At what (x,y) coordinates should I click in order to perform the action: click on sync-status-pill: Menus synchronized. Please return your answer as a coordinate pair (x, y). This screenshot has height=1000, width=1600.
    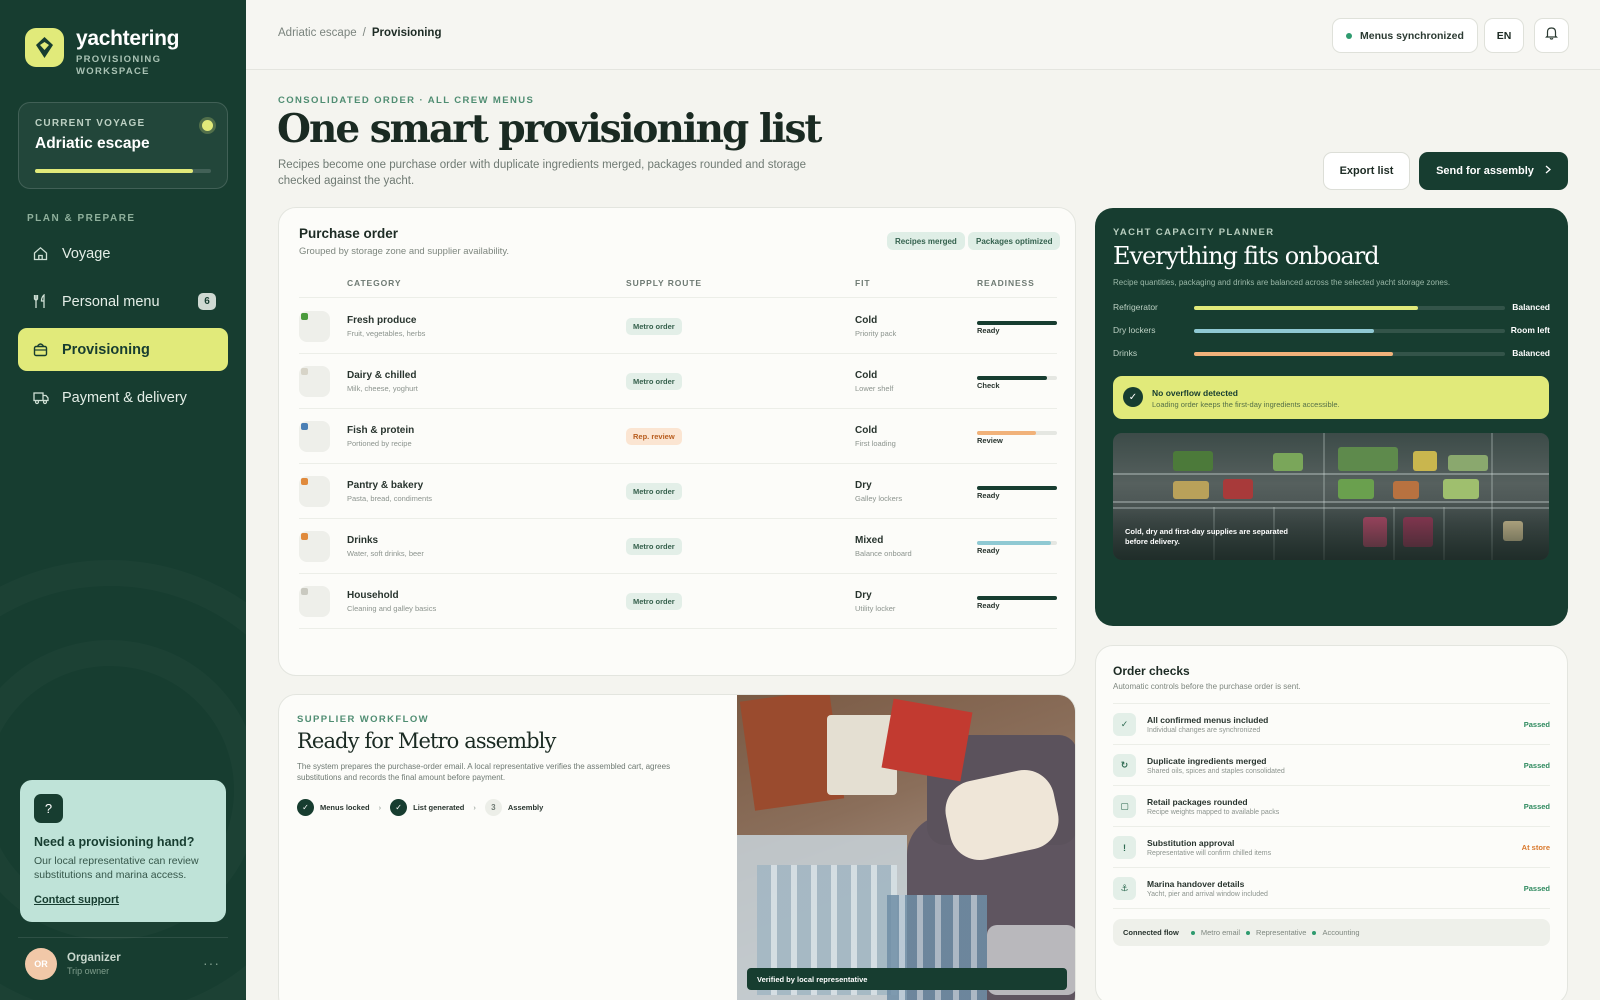
    Looking at the image, I should click on (1405, 35).